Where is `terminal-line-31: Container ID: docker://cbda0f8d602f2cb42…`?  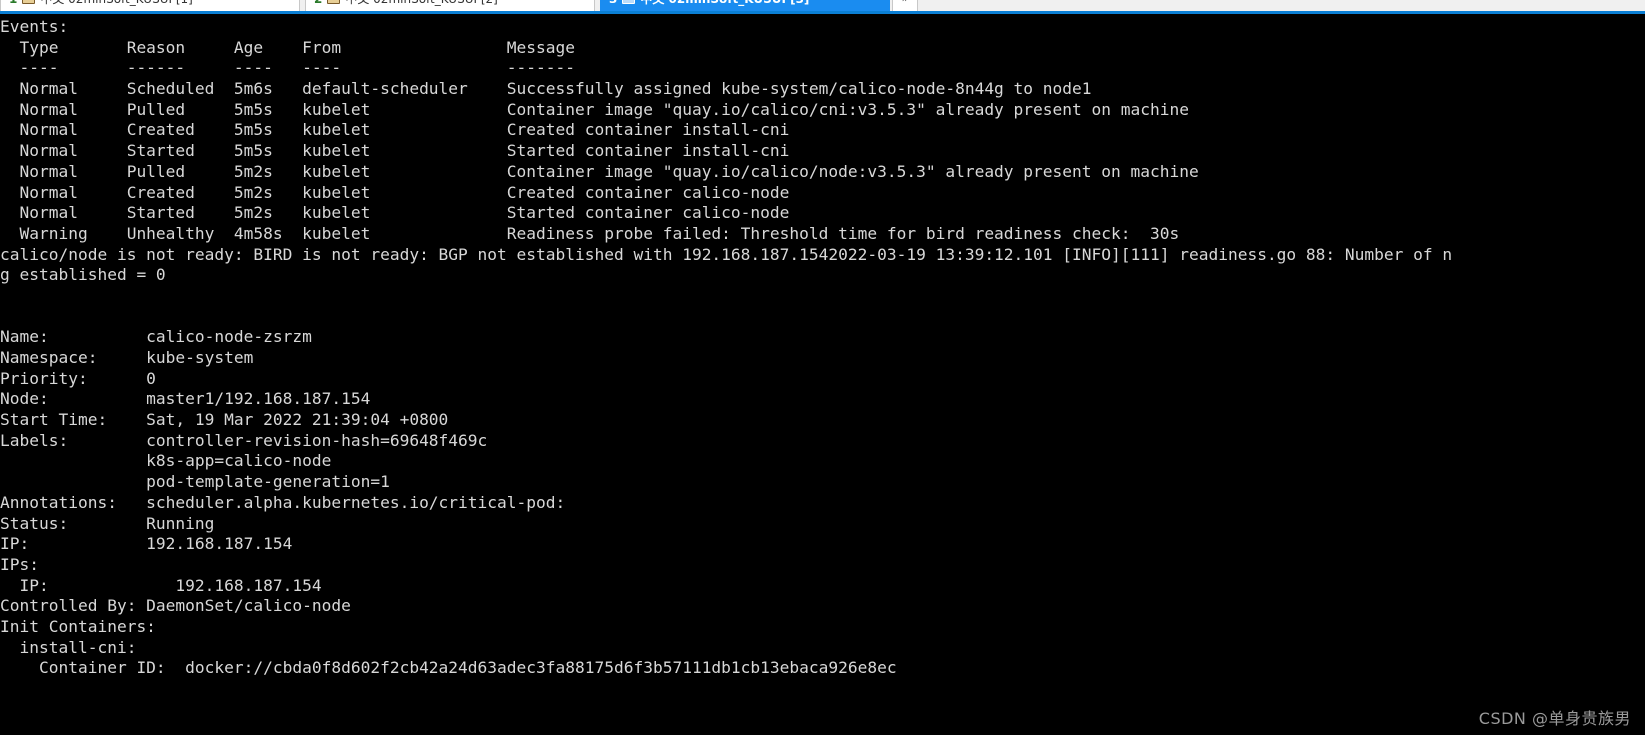 terminal-line-31: Container ID: docker://cbda0f8d602f2cb42… is located at coordinates (448, 668).